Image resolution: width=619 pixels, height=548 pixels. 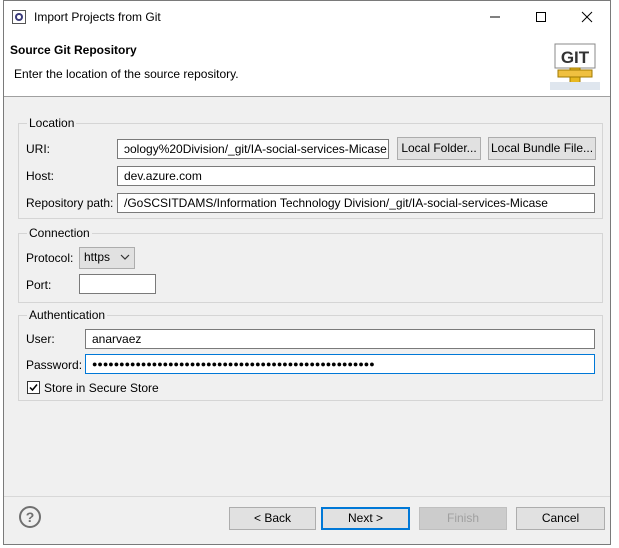 What do you see at coordinates (307, 17) in the screenshot?
I see `title-bar: Import Projects from Git` at bounding box center [307, 17].